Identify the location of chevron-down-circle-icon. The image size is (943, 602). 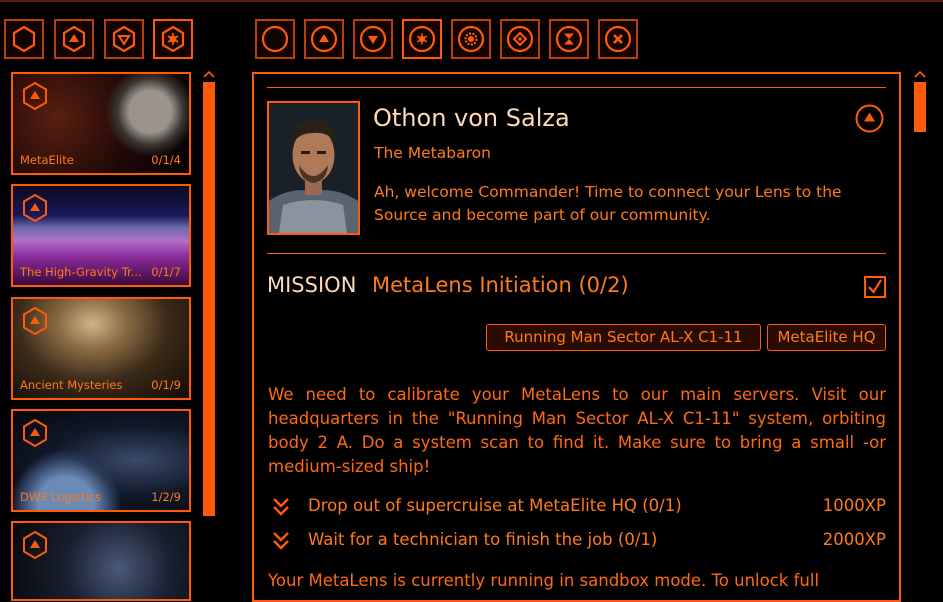
(373, 39).